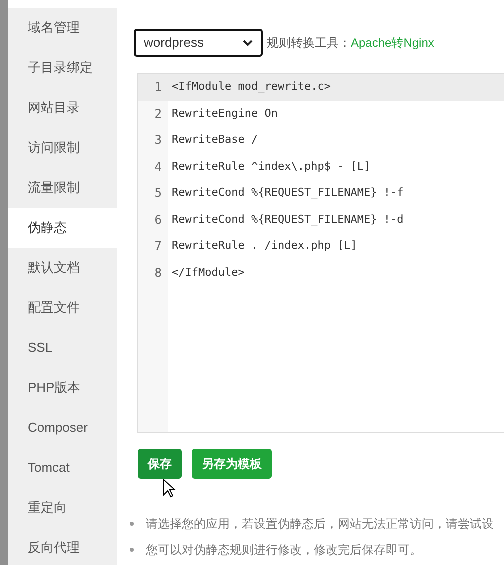 This screenshot has width=504, height=565. What do you see at coordinates (336, 87) in the screenshot?
I see `code-text: <IfModule mod_rewrite.c>` at bounding box center [336, 87].